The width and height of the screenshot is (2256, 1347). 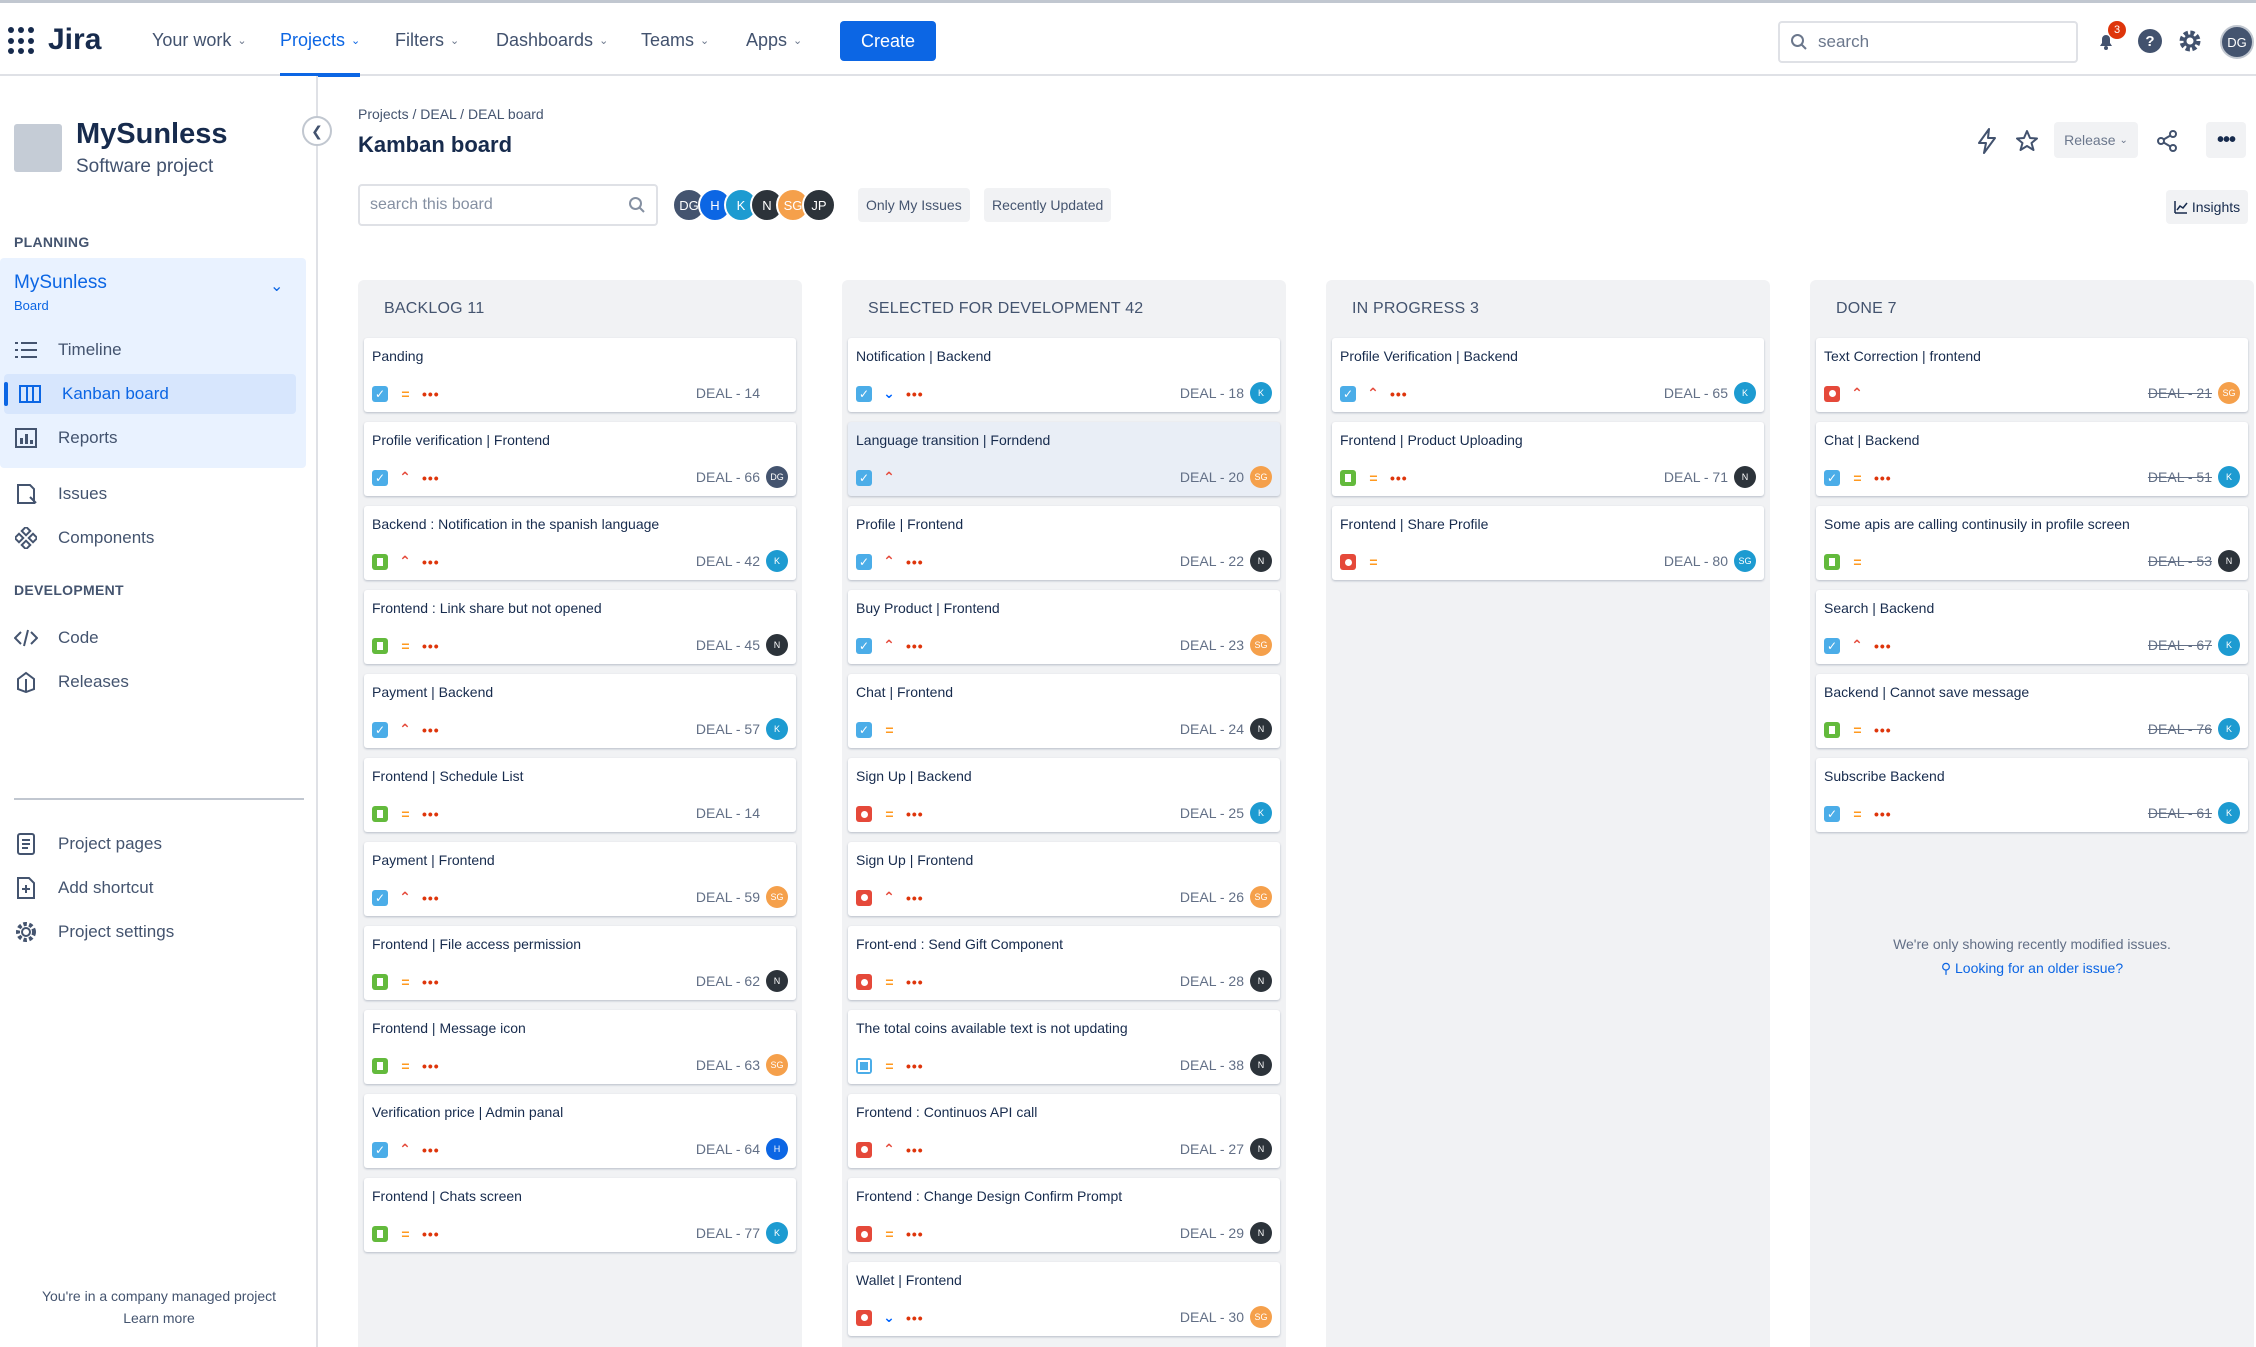 I want to click on sidebar-item-project-pages: Project pages, so click(x=148, y=844).